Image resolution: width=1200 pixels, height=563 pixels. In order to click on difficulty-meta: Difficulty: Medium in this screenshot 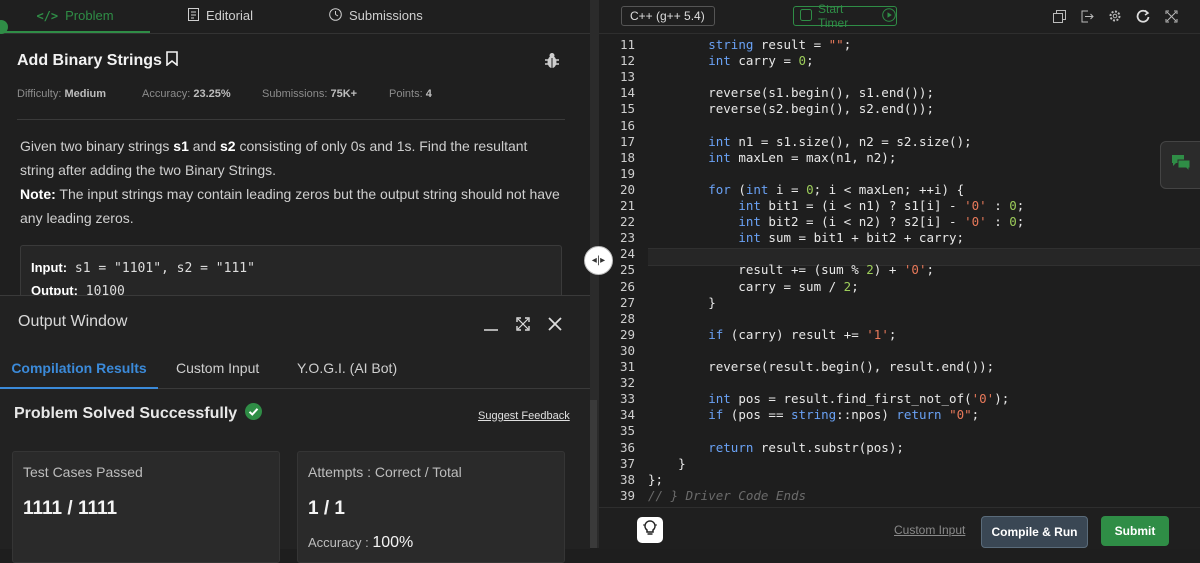, I will do `click(61, 94)`.